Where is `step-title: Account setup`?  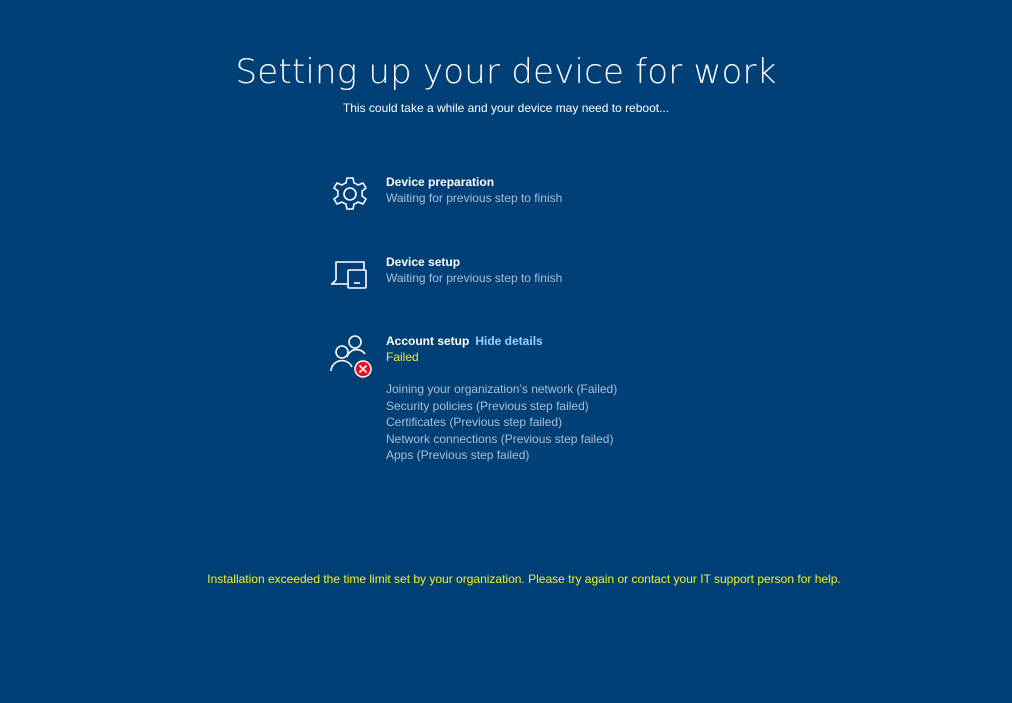
step-title: Account setup is located at coordinates (428, 341).